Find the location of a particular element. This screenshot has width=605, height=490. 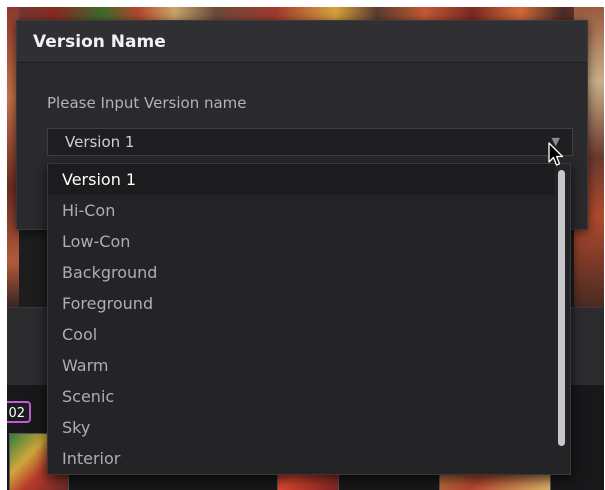

dropdown-item-interior: Interior is located at coordinates (301, 458).